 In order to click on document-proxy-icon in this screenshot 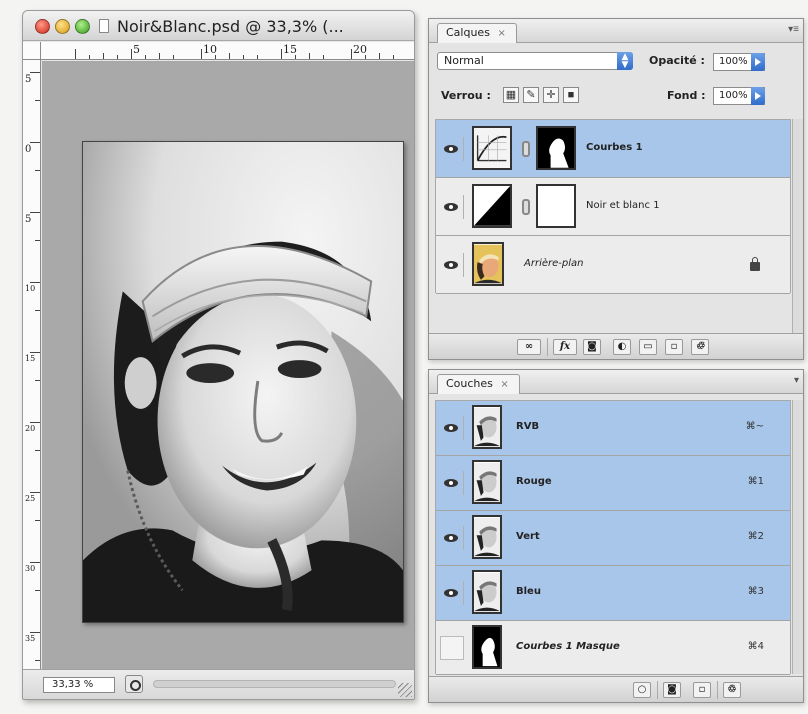, I will do `click(104, 26)`.